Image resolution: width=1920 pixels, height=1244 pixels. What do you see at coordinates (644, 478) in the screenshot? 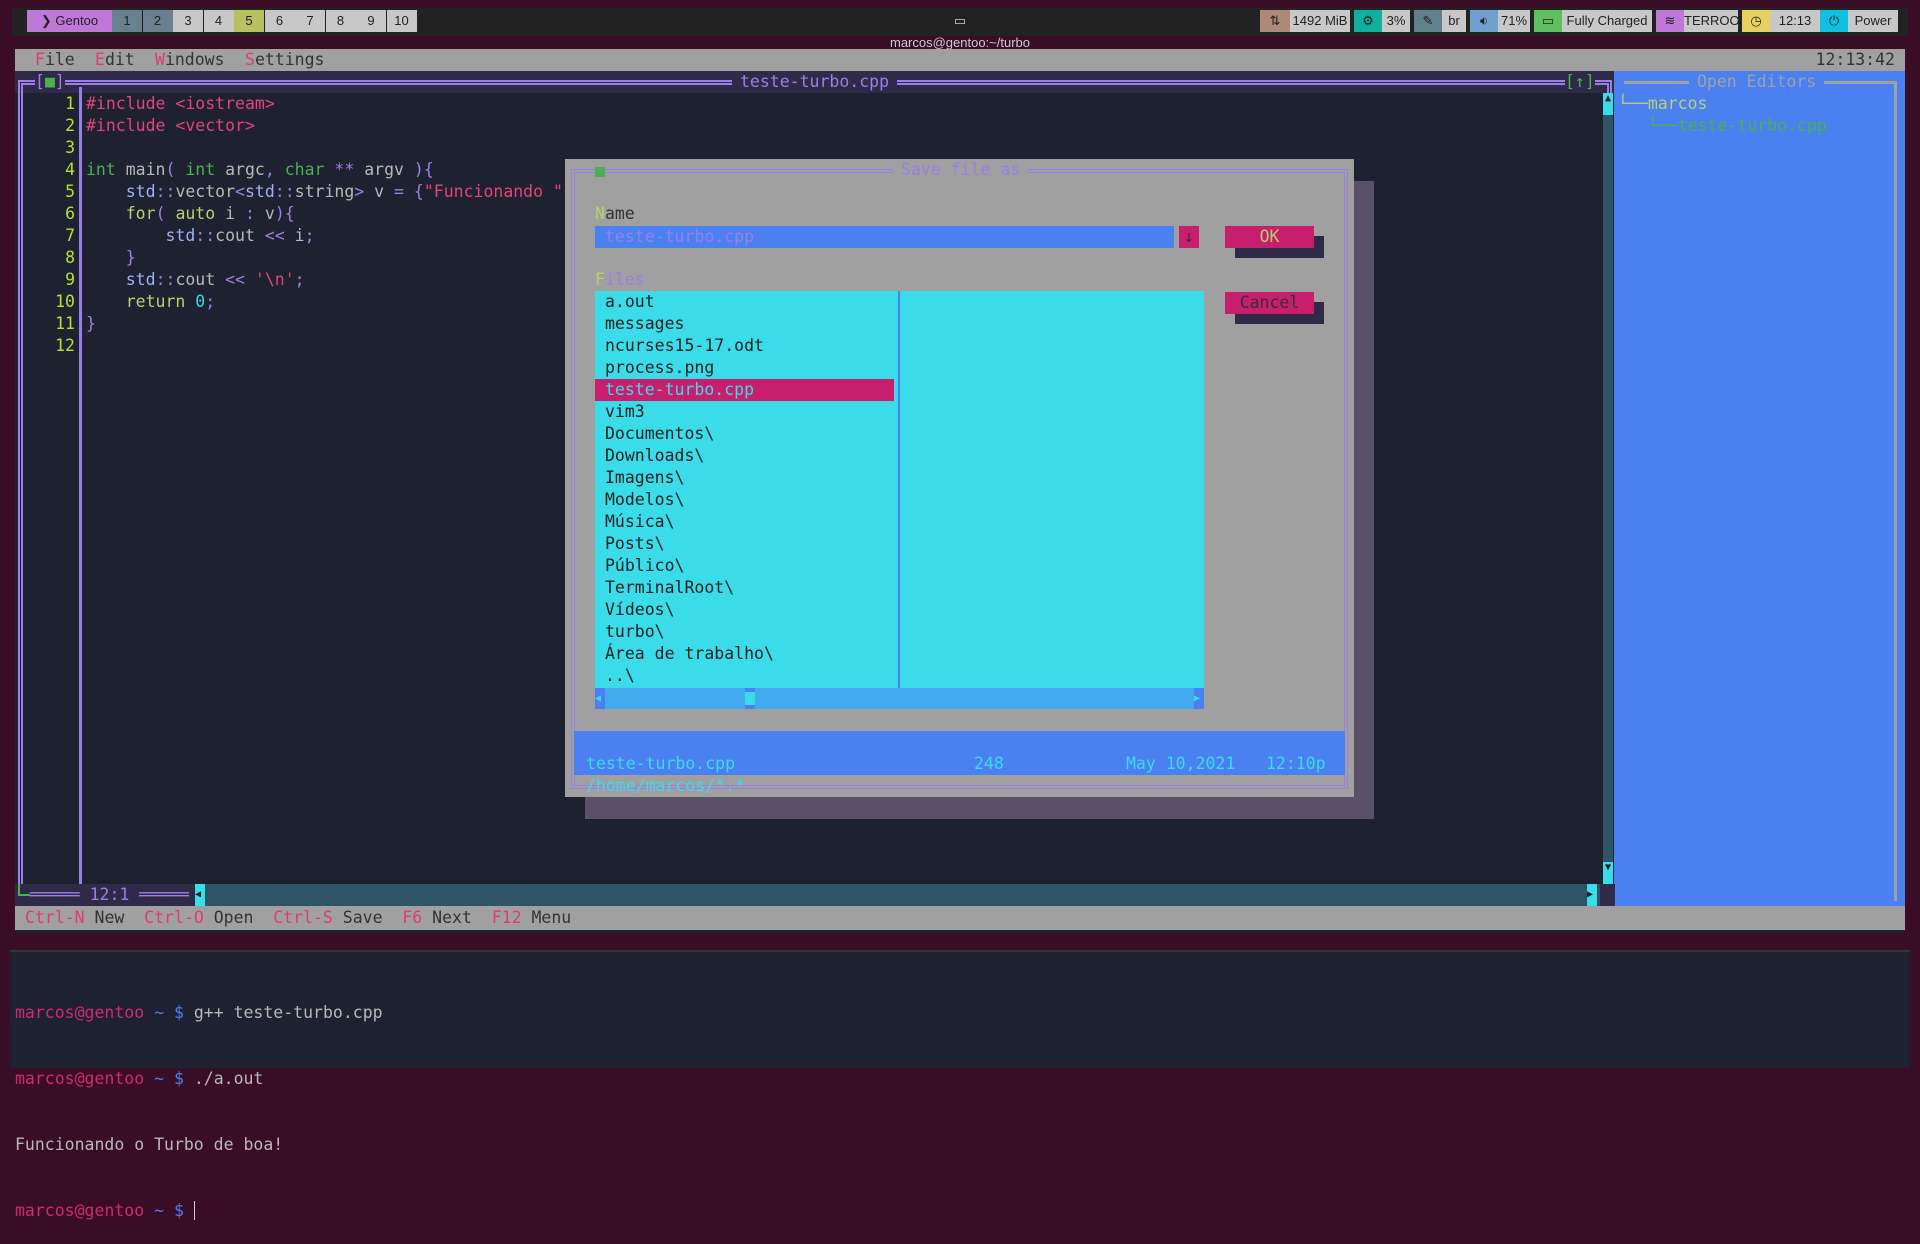
I see `file-list-item: Imagens\` at bounding box center [644, 478].